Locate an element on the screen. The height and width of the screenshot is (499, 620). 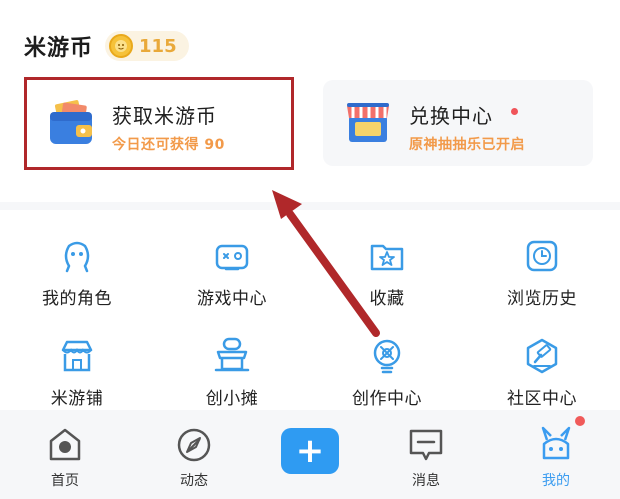
tab-label: 首页 is located at coordinates (65, 481).